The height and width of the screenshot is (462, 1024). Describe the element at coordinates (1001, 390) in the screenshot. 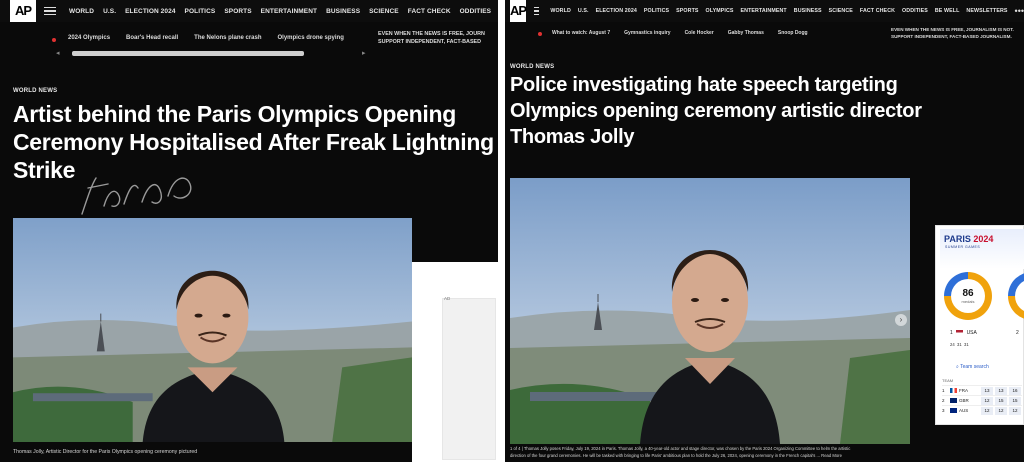

I see `row-silver: 13` at that location.